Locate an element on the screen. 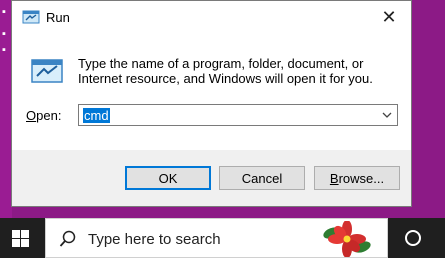 Image resolution: width=445 pixels, height=258 pixels. ok-button: OK is located at coordinates (168, 178).